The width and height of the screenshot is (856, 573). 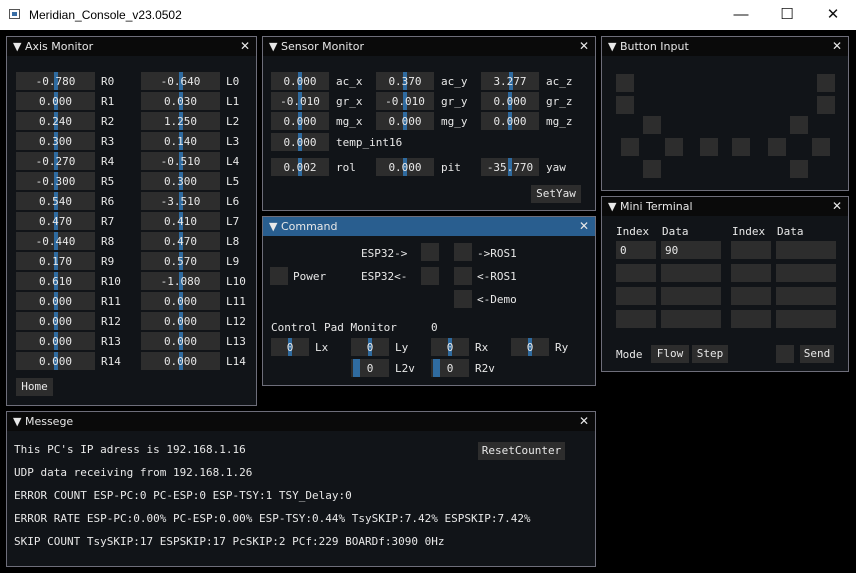 I want to click on esp32-out-checkbox, so click(x=430, y=252).